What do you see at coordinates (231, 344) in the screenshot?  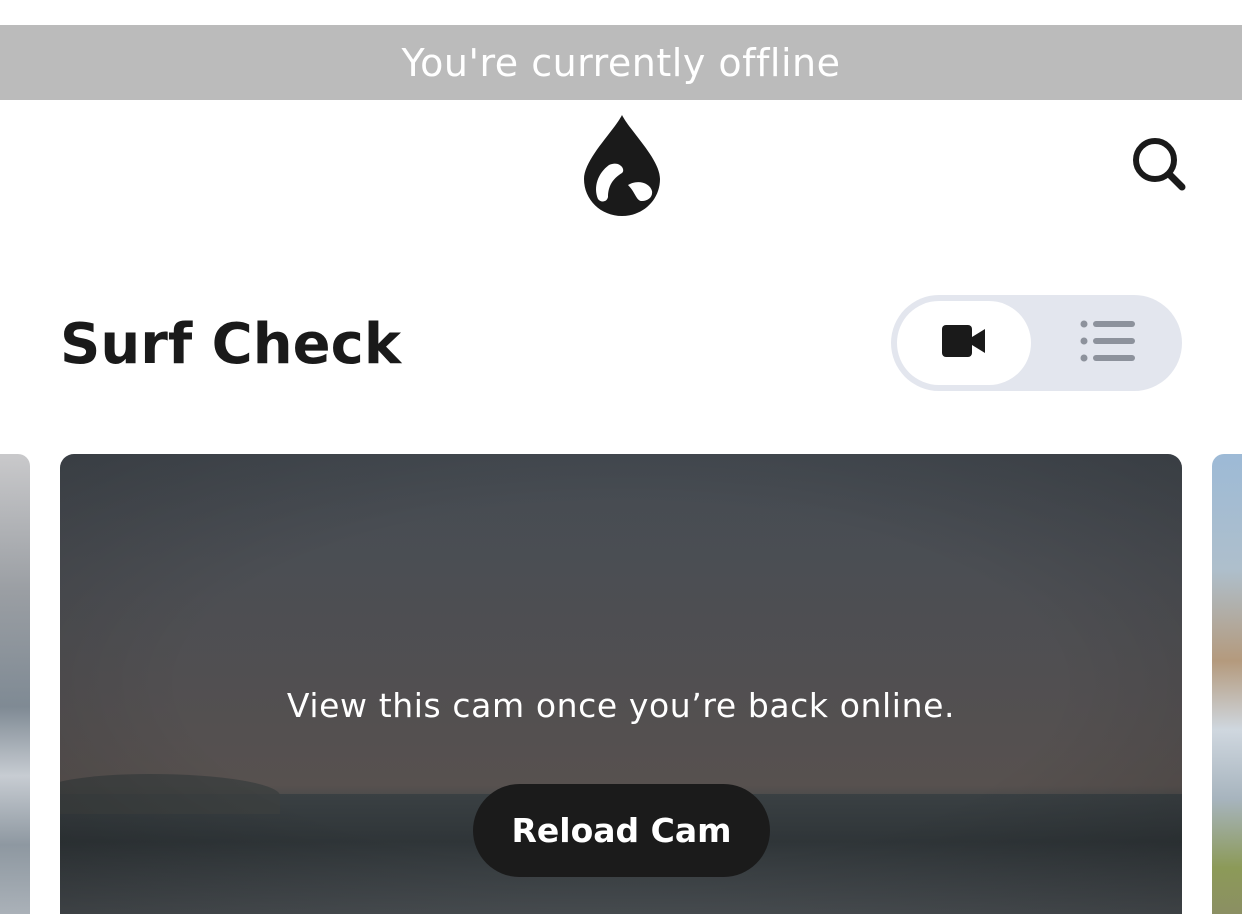 I see `page-title: Surf Check` at bounding box center [231, 344].